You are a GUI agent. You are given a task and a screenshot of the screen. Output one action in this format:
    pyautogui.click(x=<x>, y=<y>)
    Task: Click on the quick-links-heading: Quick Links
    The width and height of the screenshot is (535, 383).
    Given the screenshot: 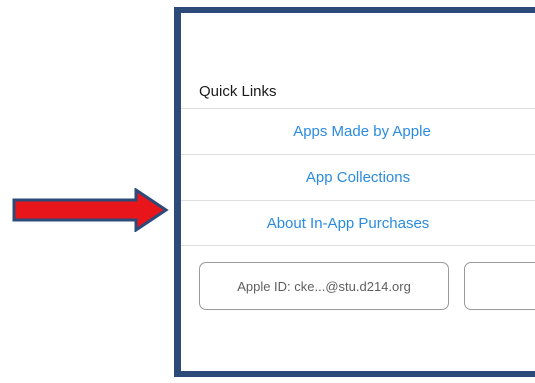 What is the action you would take?
    pyautogui.click(x=238, y=91)
    